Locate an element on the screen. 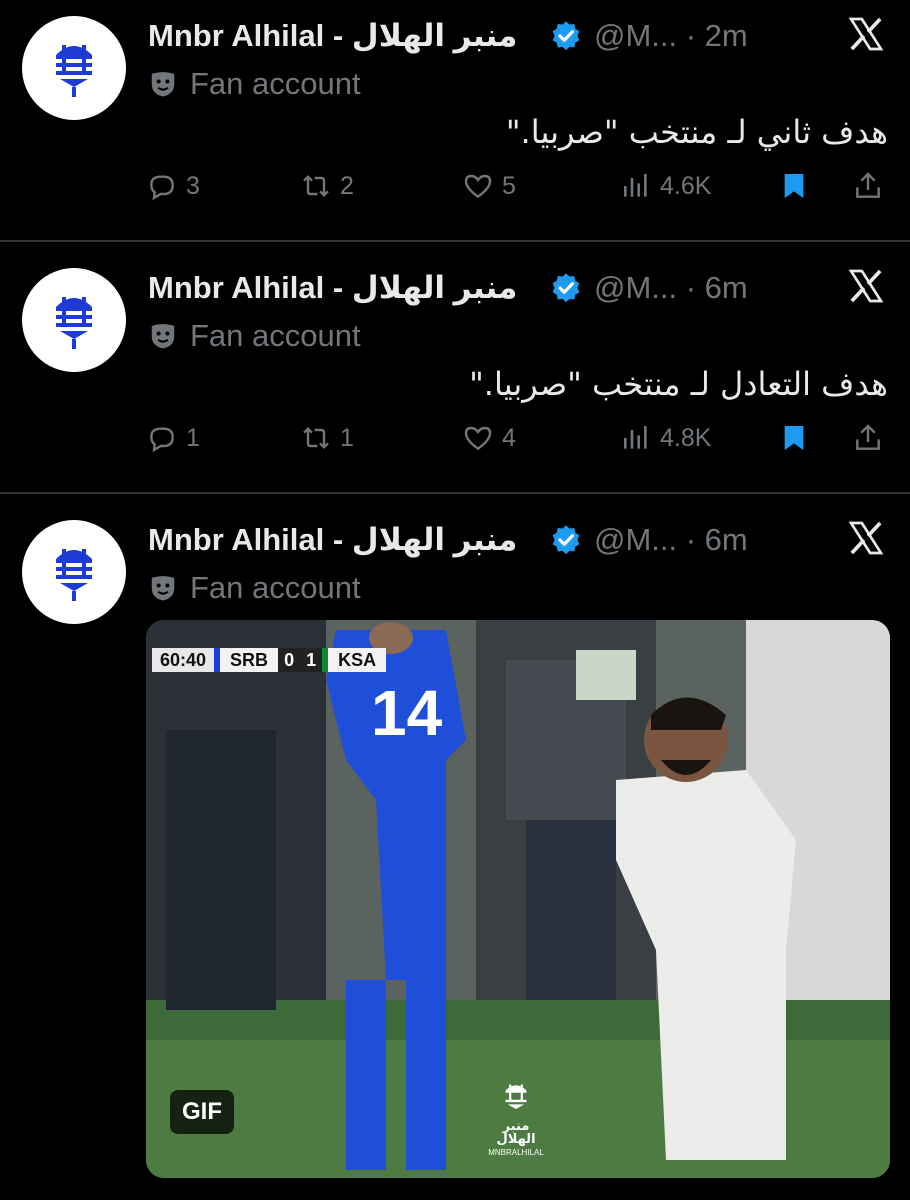  watermark: منبر الهلال MNBRALHILAL is located at coordinates (516, 1119).